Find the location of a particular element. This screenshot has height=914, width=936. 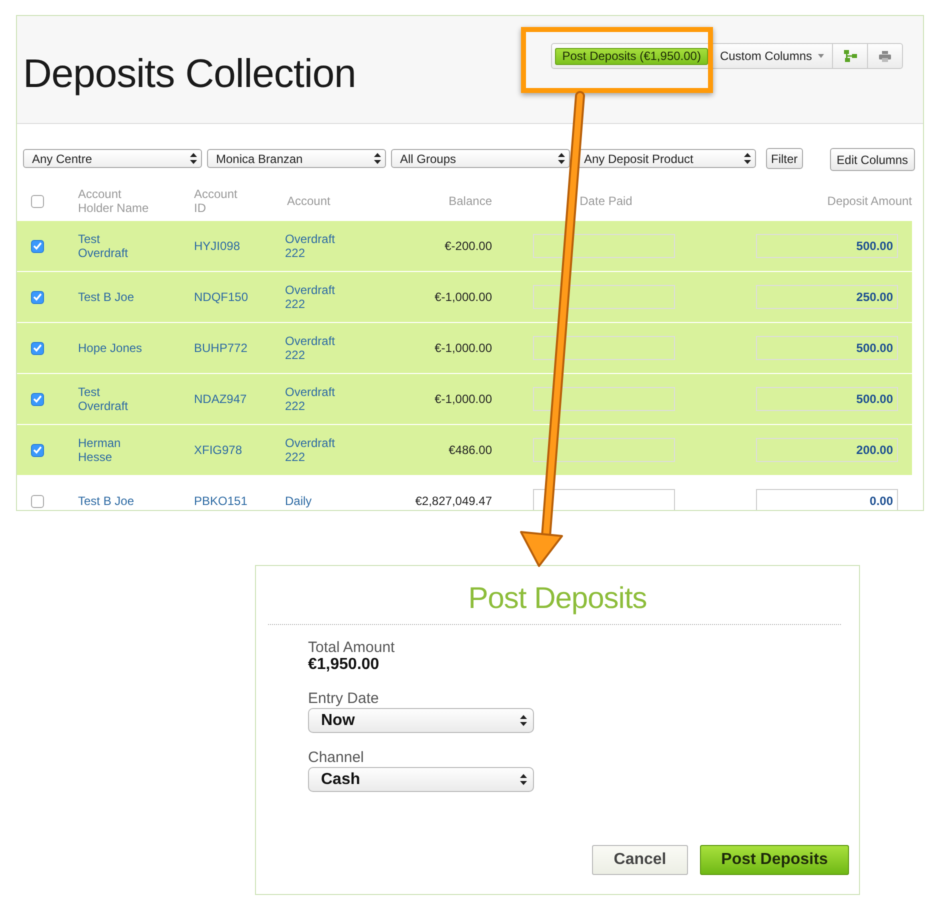

hierarchy-icon is located at coordinates (850, 56).